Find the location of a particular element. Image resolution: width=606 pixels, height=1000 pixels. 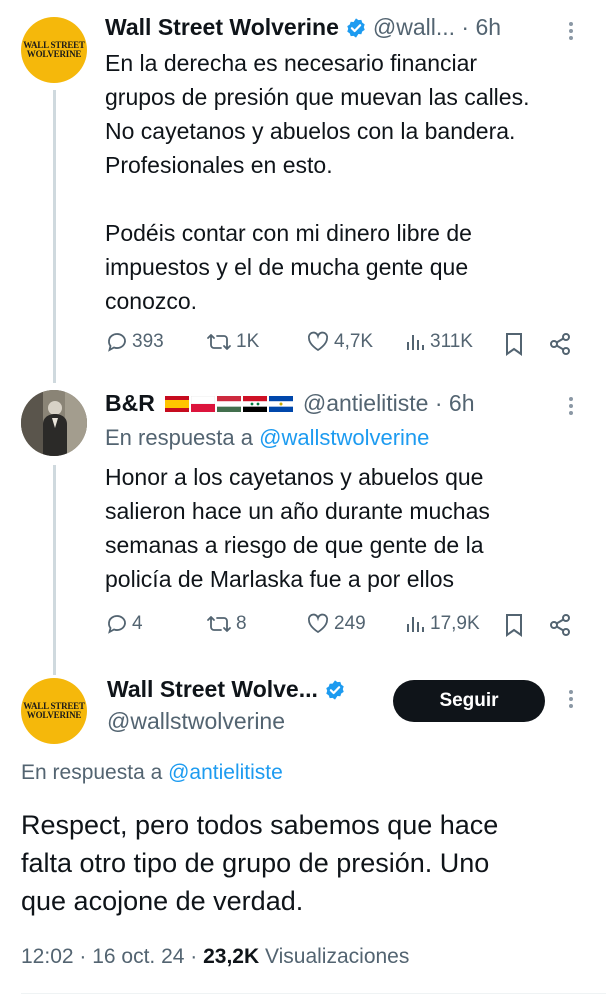

view-count: 17,9K is located at coordinates (455, 623).